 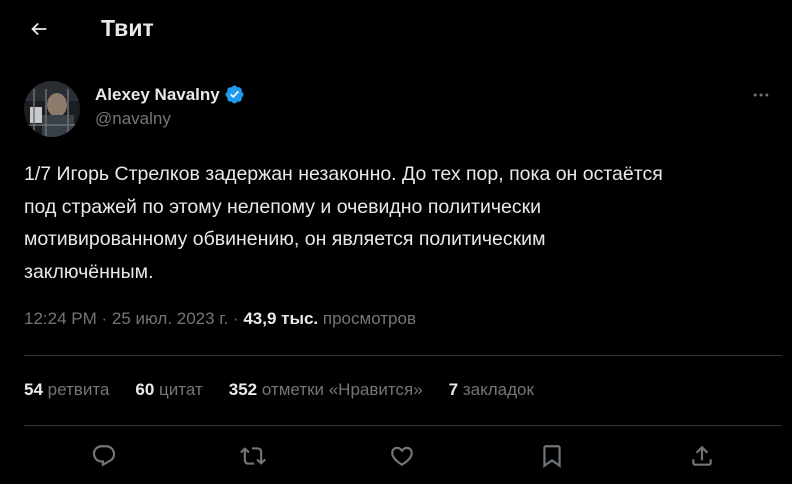 I want to click on stat-label: отметки «Нравится», so click(x=342, y=389).